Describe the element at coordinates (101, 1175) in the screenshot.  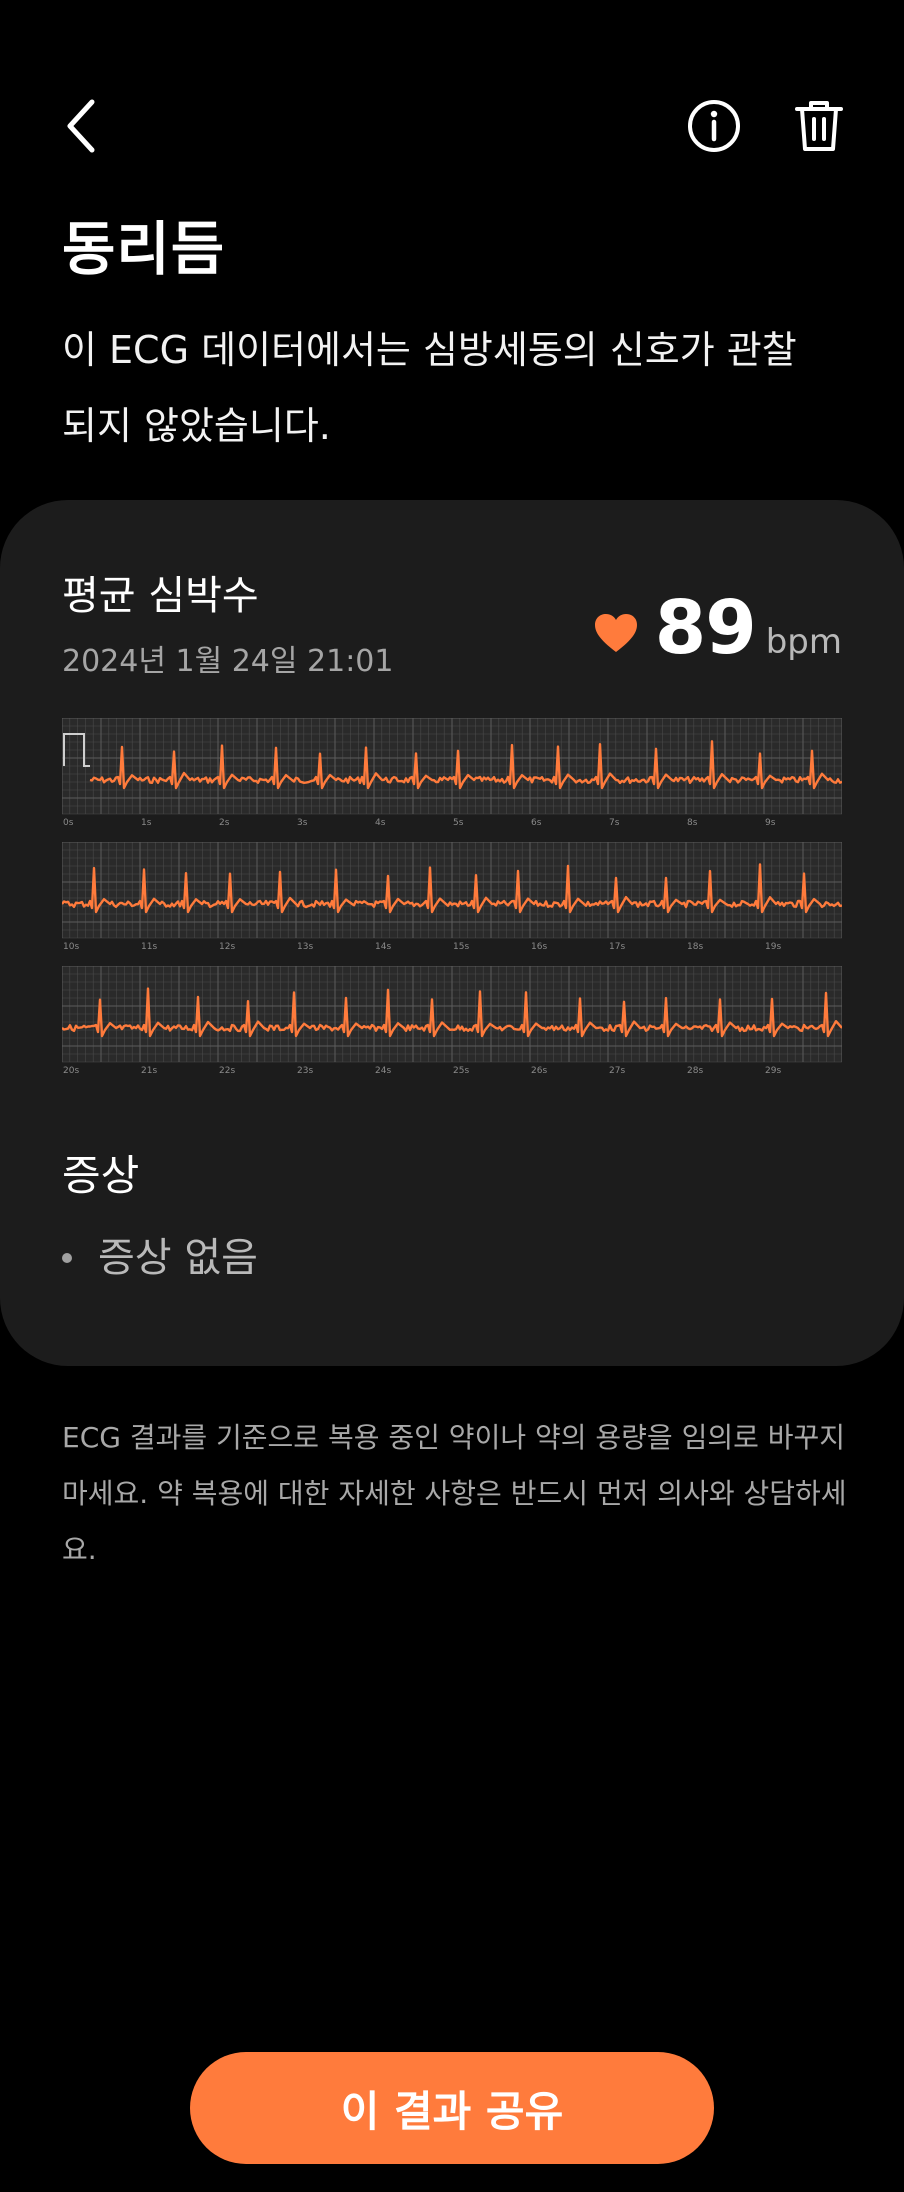
I see `symptoms-title: 증상` at that location.